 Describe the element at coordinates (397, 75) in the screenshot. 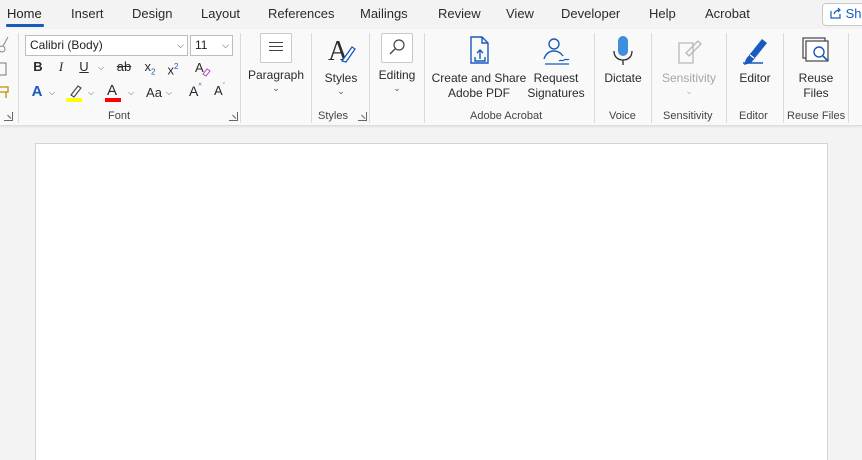

I see `editing-label: Editing` at that location.